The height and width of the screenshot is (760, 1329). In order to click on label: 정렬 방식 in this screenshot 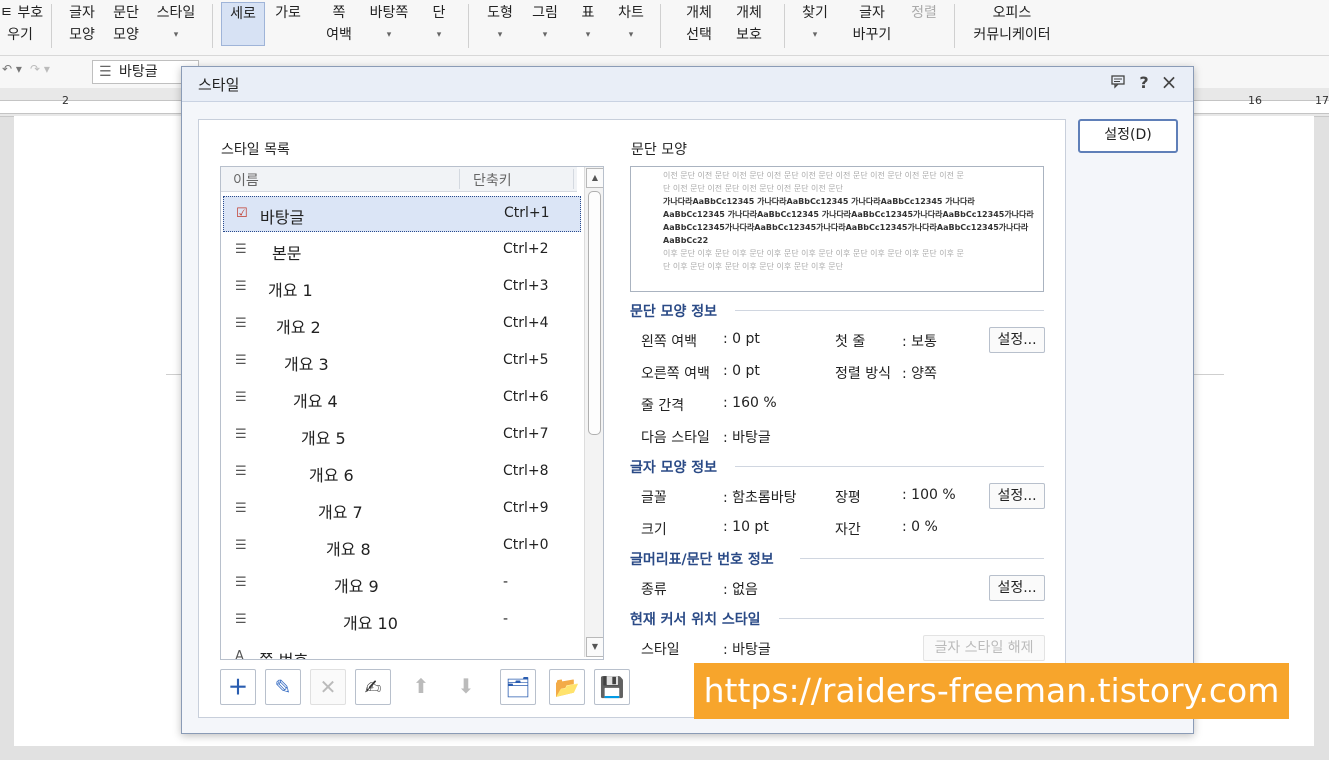, I will do `click(863, 374)`.